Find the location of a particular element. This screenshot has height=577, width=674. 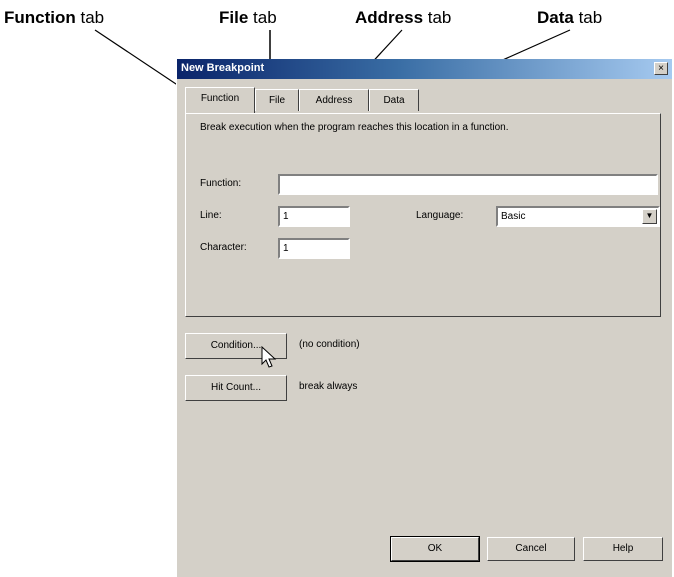

help-button-label: Help is located at coordinates (623, 548).